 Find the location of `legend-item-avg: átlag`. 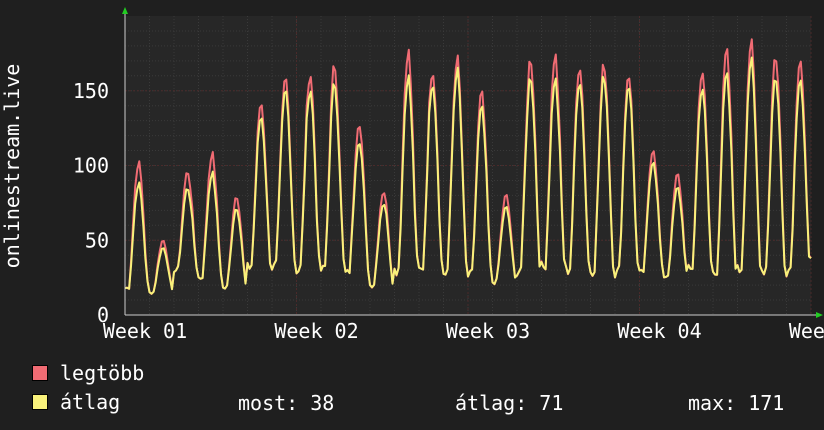

legend-item-avg: átlag is located at coordinates (76, 402).